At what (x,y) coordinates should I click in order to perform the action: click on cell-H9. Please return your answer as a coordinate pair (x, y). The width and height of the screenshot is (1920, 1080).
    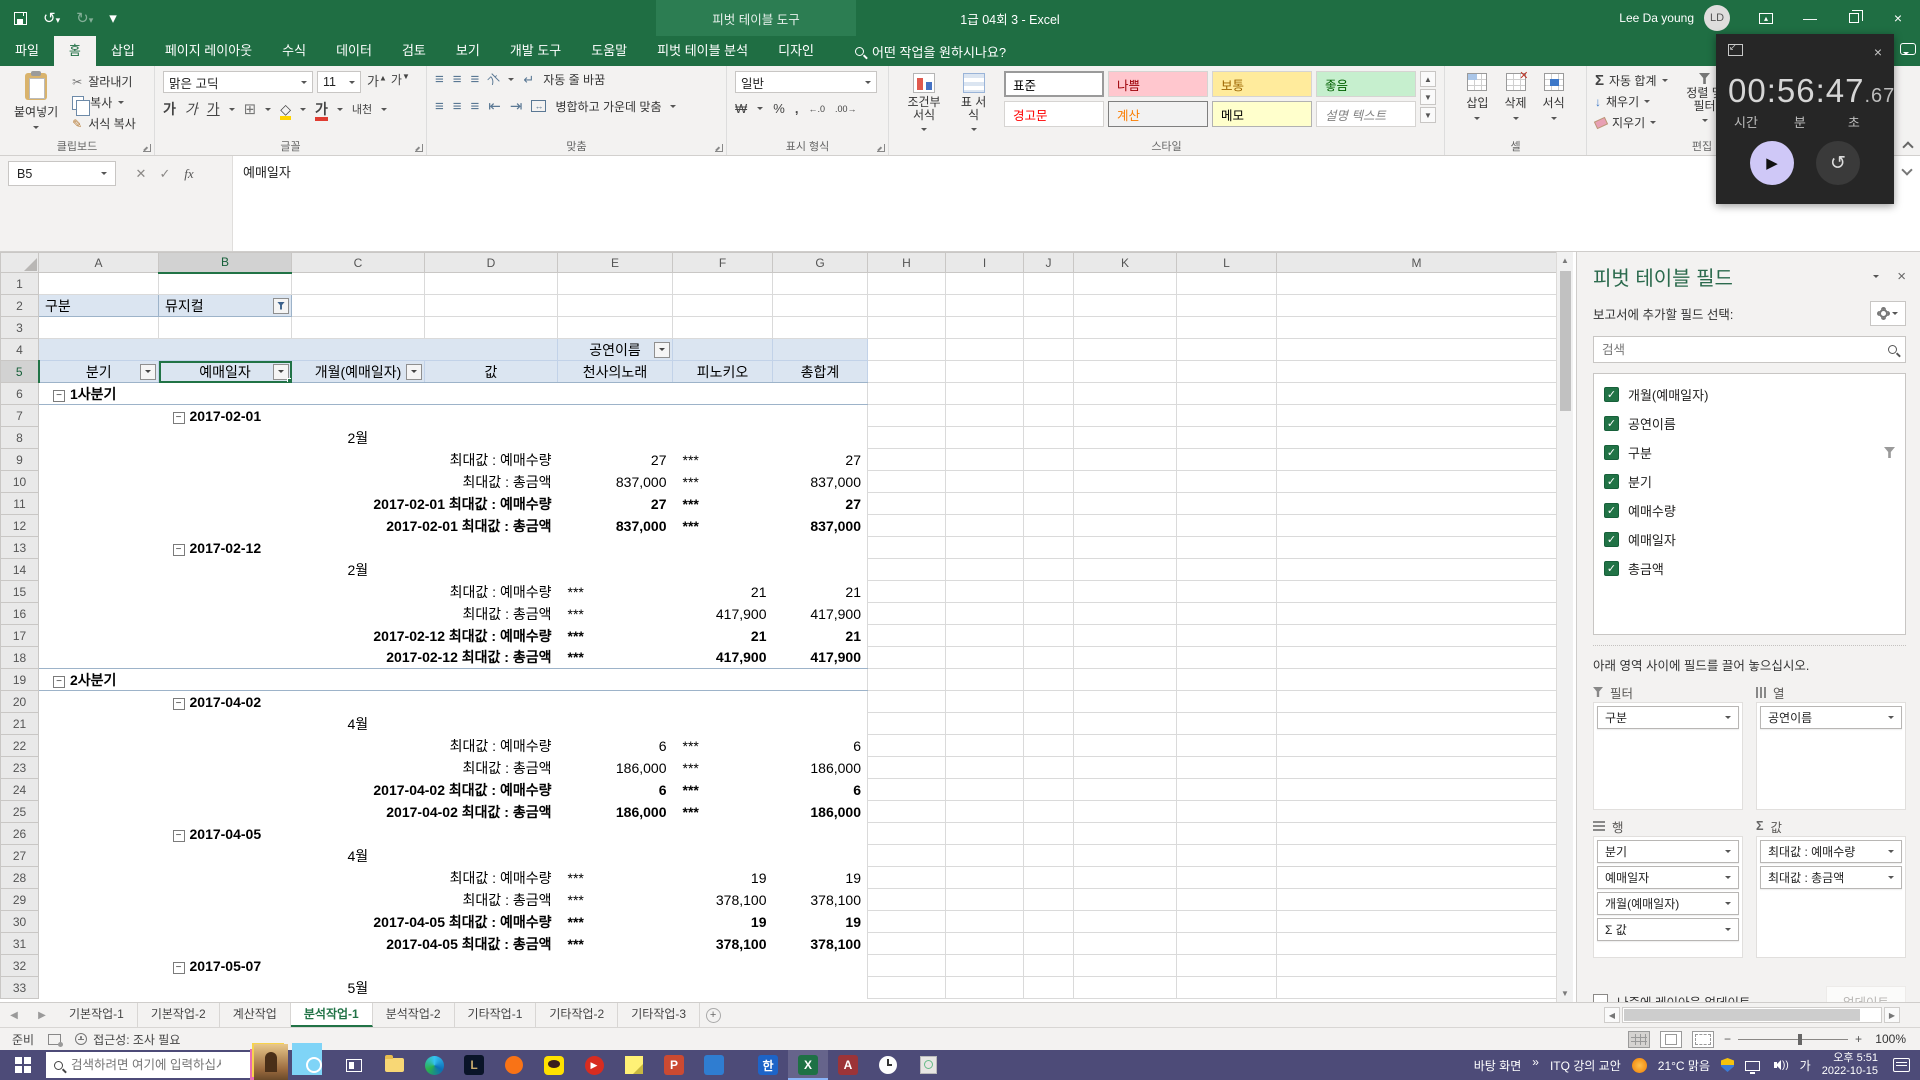
    Looking at the image, I should click on (906, 459).